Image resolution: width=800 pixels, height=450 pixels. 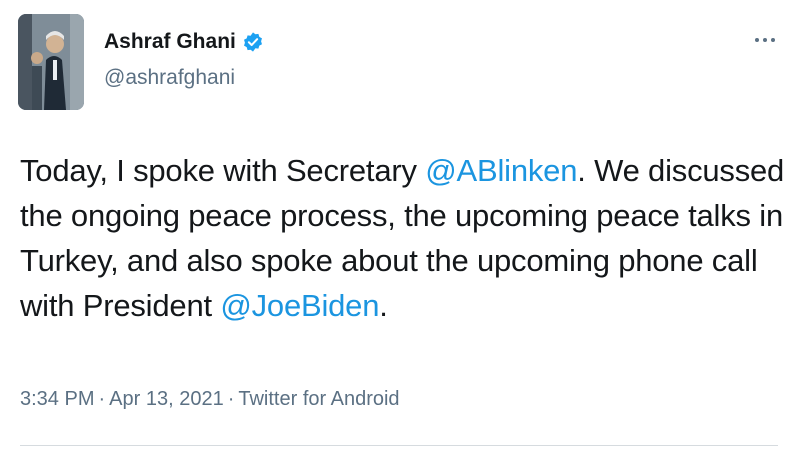 I want to click on tweet-metadata: 3:34 PM · Apr 13, 2021 · Twitter for Android, so click(x=210, y=399).